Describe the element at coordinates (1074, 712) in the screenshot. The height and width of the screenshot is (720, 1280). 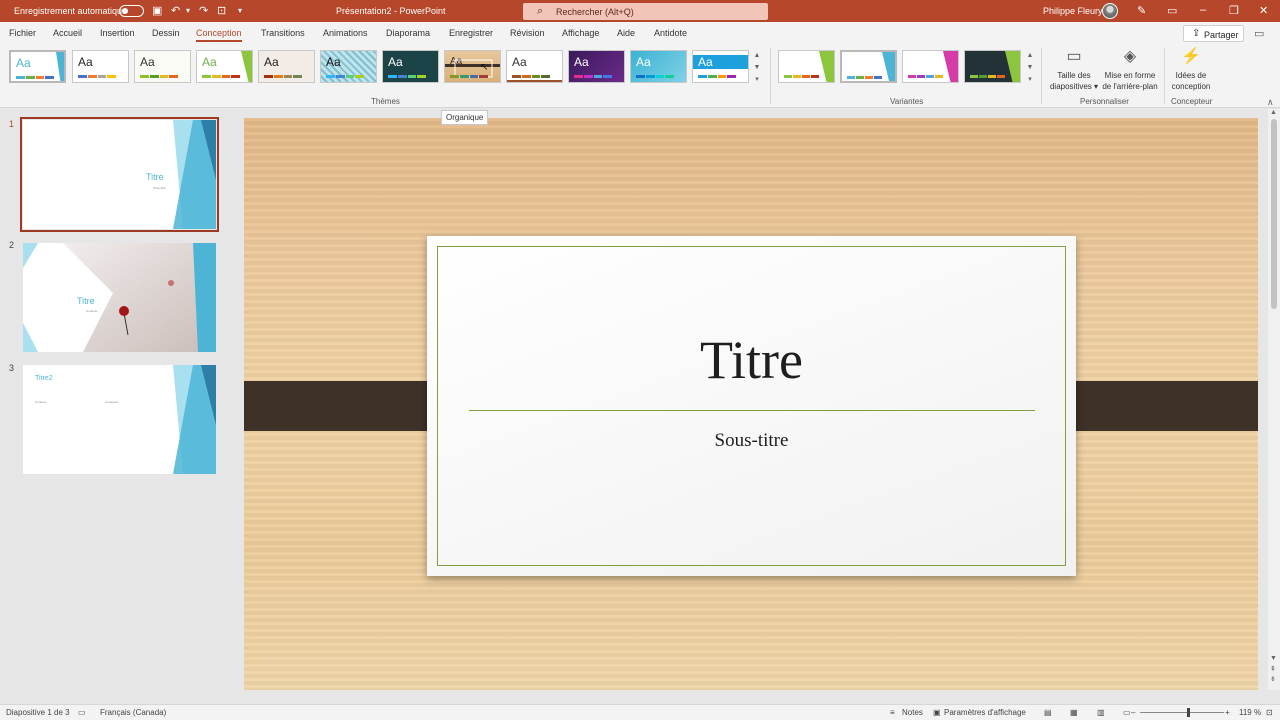
I see `slide-sorter-icon: ▦` at that location.